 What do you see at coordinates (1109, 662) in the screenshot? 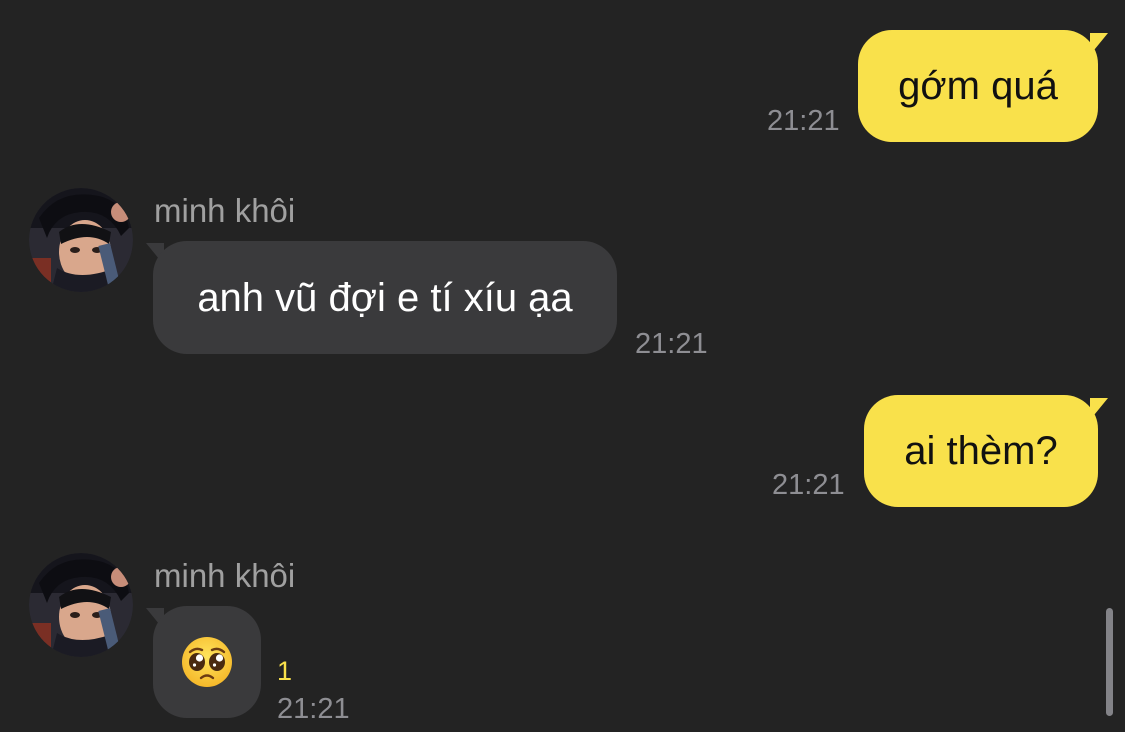
I see `scrollbar` at bounding box center [1109, 662].